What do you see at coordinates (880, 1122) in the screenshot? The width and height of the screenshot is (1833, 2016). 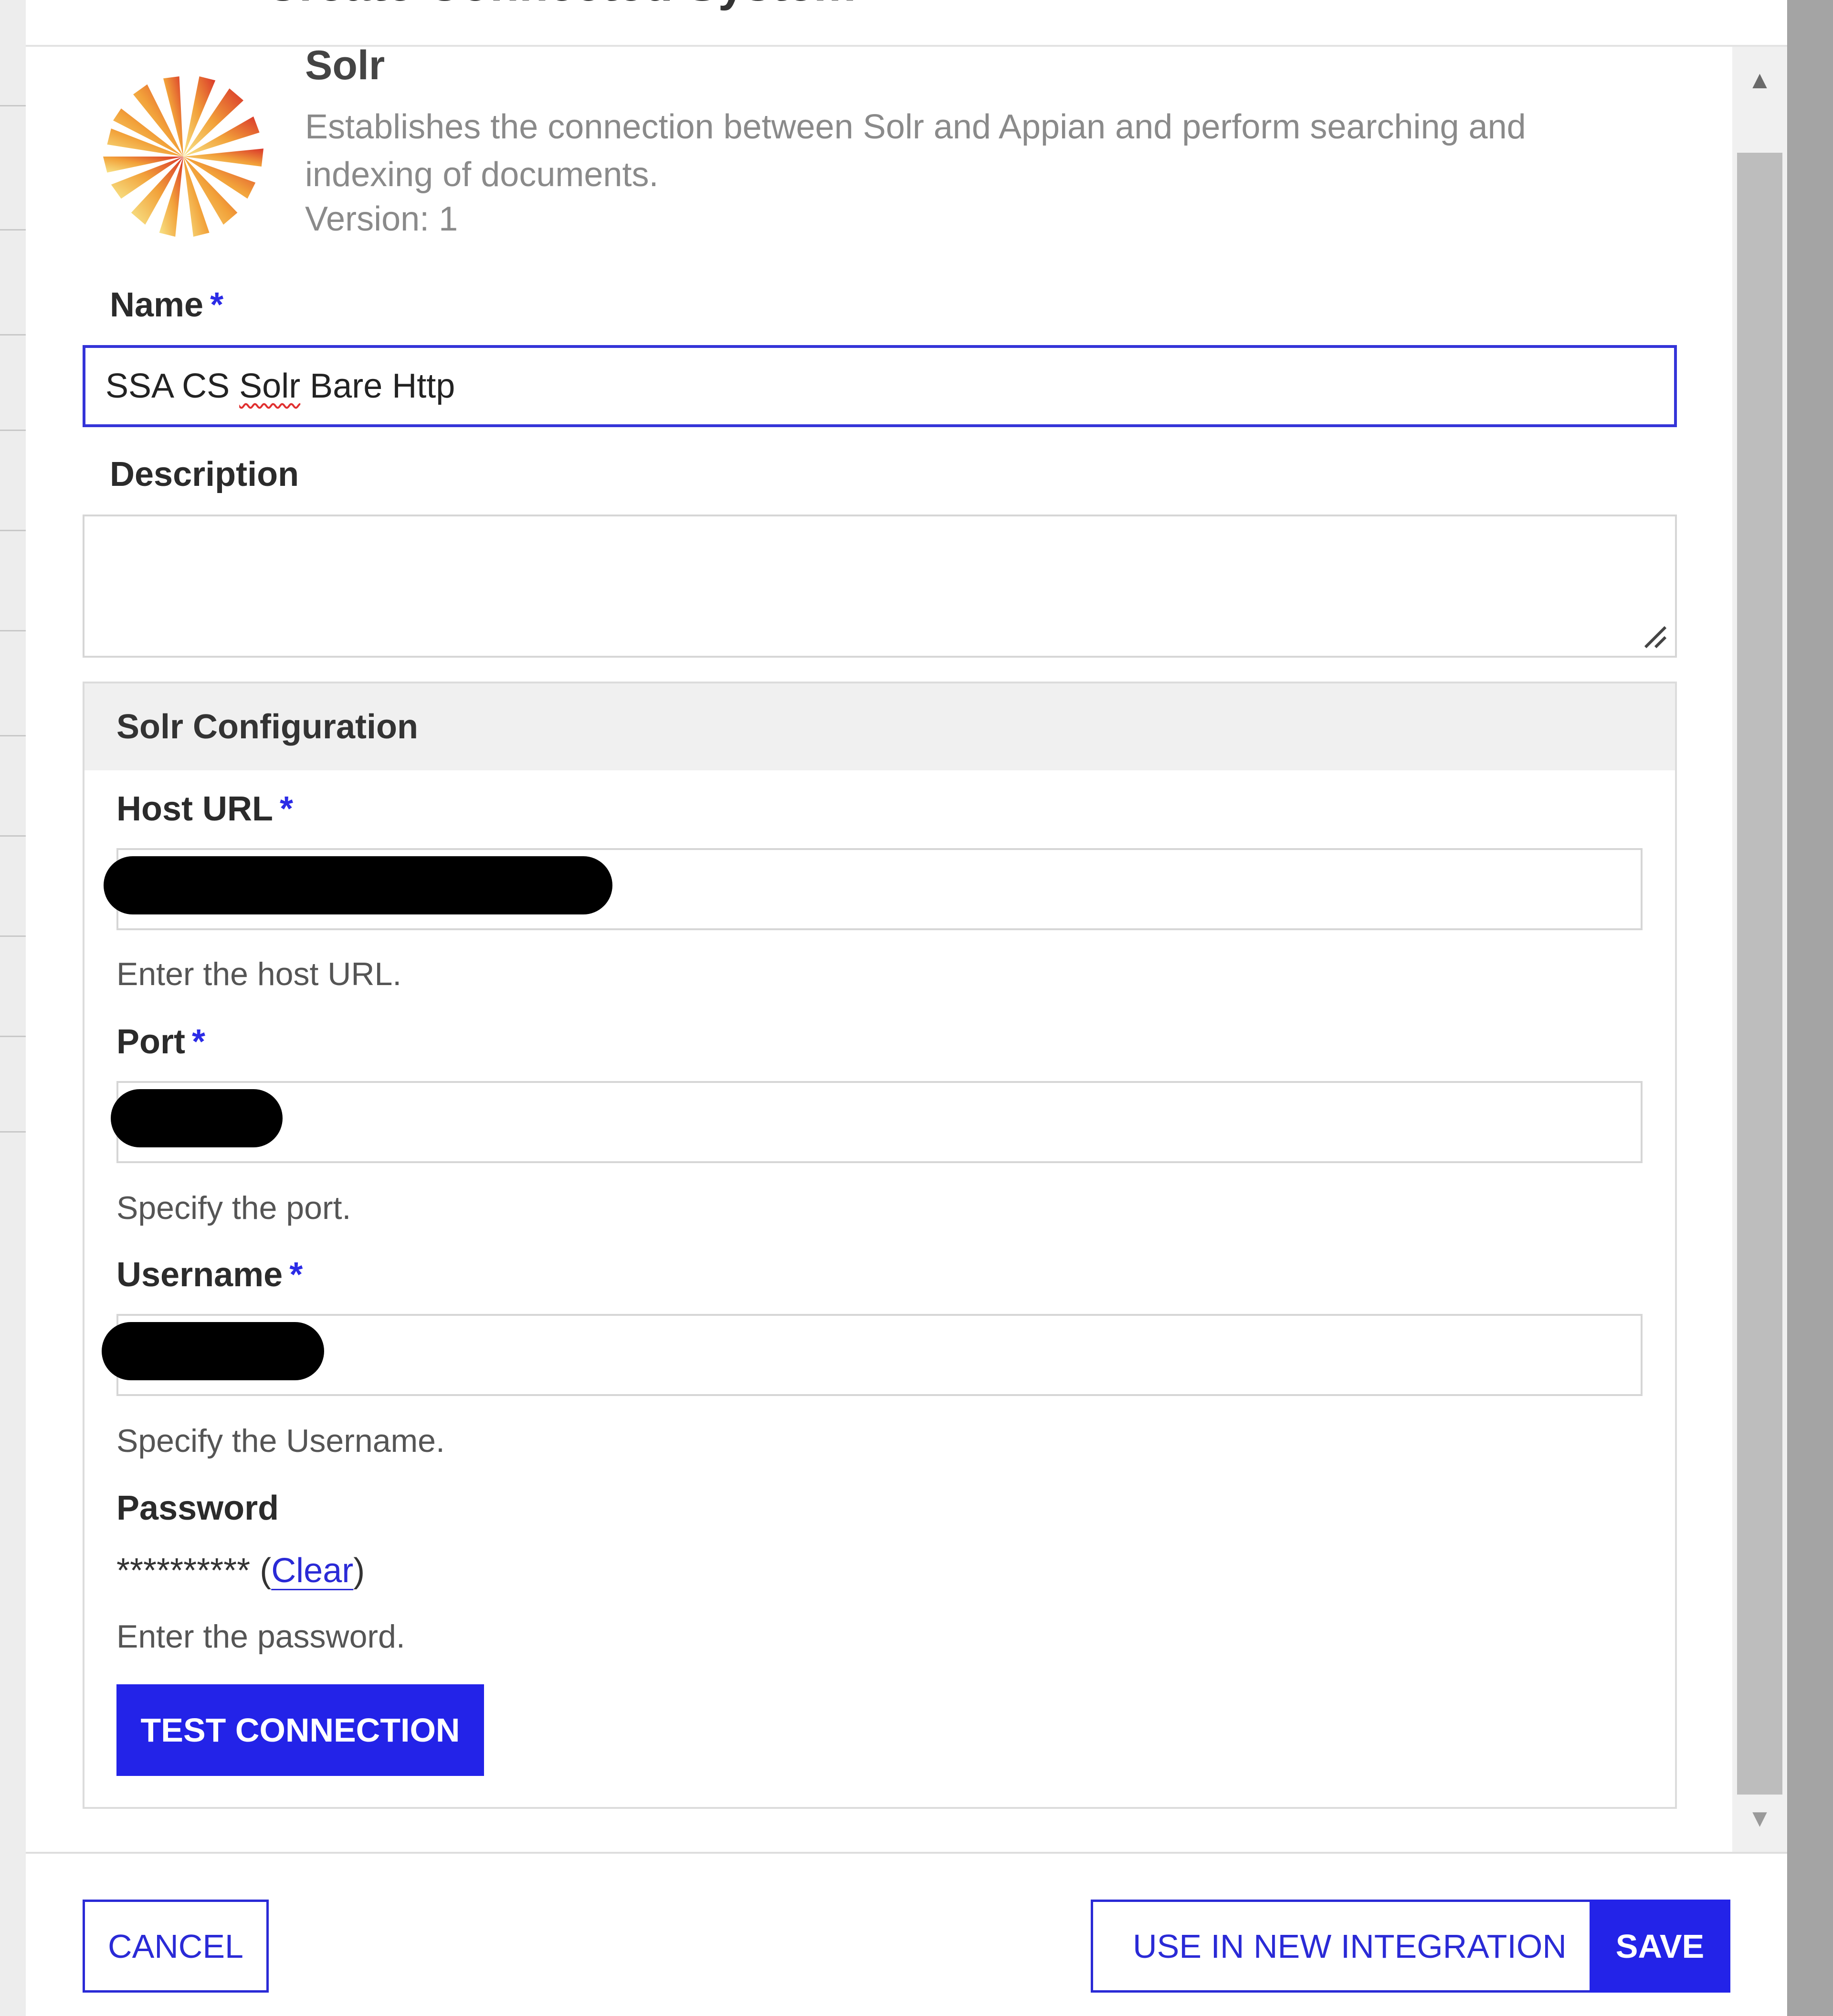 I see `port-input` at bounding box center [880, 1122].